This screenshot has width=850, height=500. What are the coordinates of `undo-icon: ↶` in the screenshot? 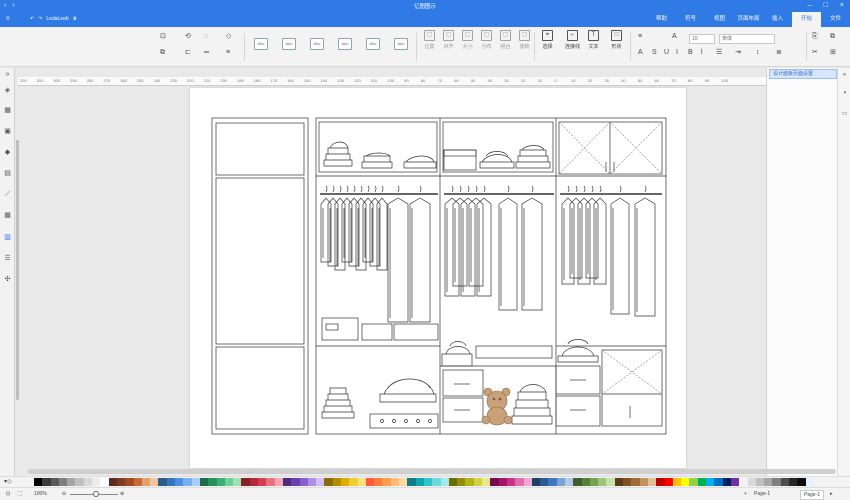 It's located at (32, 19).